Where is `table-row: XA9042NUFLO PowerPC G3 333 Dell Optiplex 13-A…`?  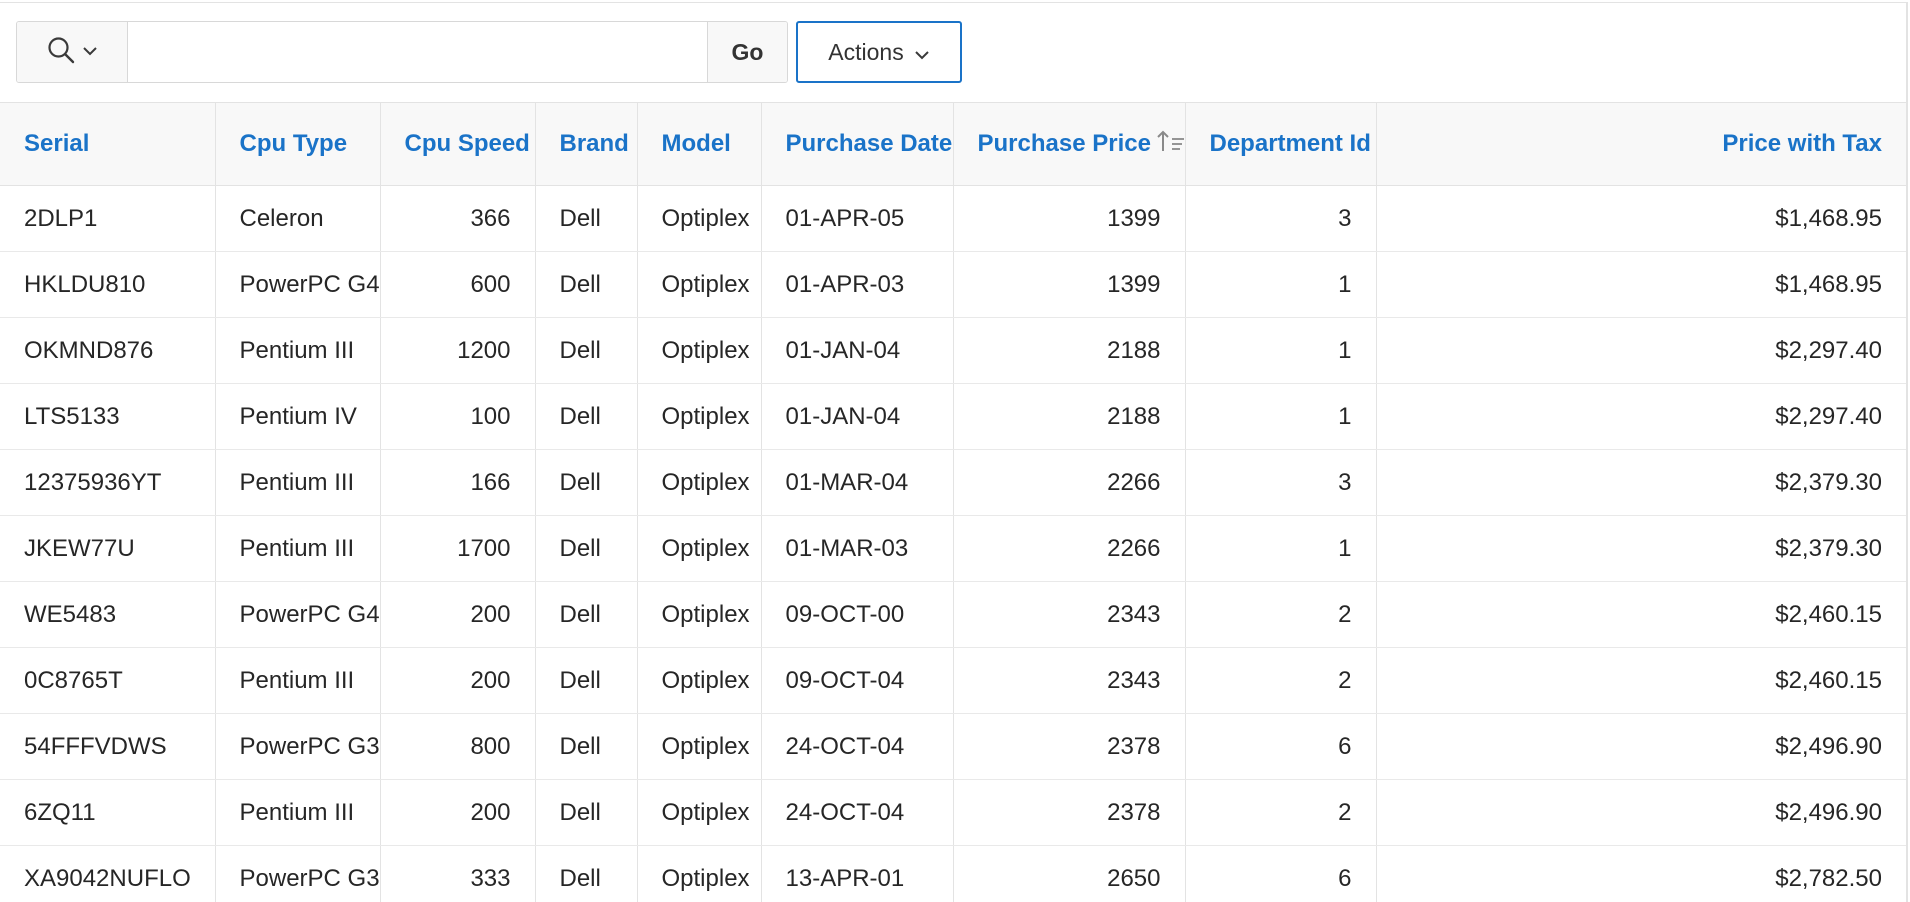
table-row: XA9042NUFLO PowerPC G3 333 Dell Optiplex 13-A… is located at coordinates (953, 873).